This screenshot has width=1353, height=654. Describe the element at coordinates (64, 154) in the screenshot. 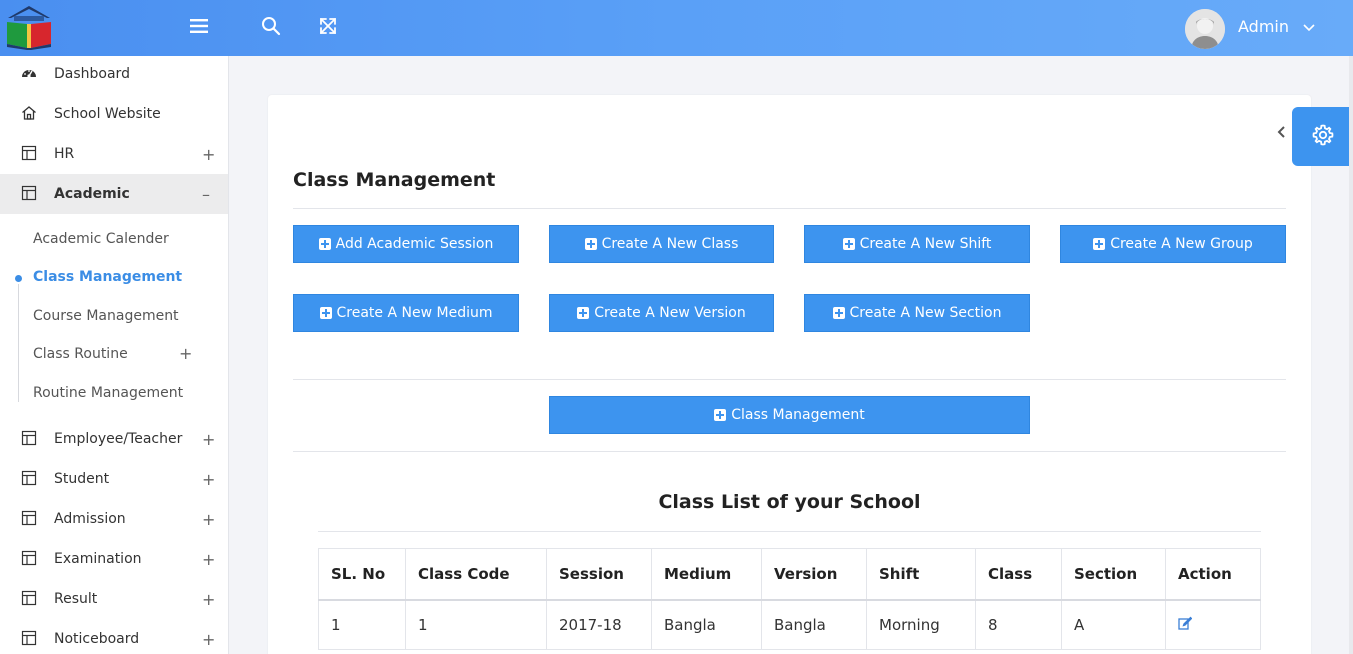

I see `sidebar-item-label: HR` at that location.